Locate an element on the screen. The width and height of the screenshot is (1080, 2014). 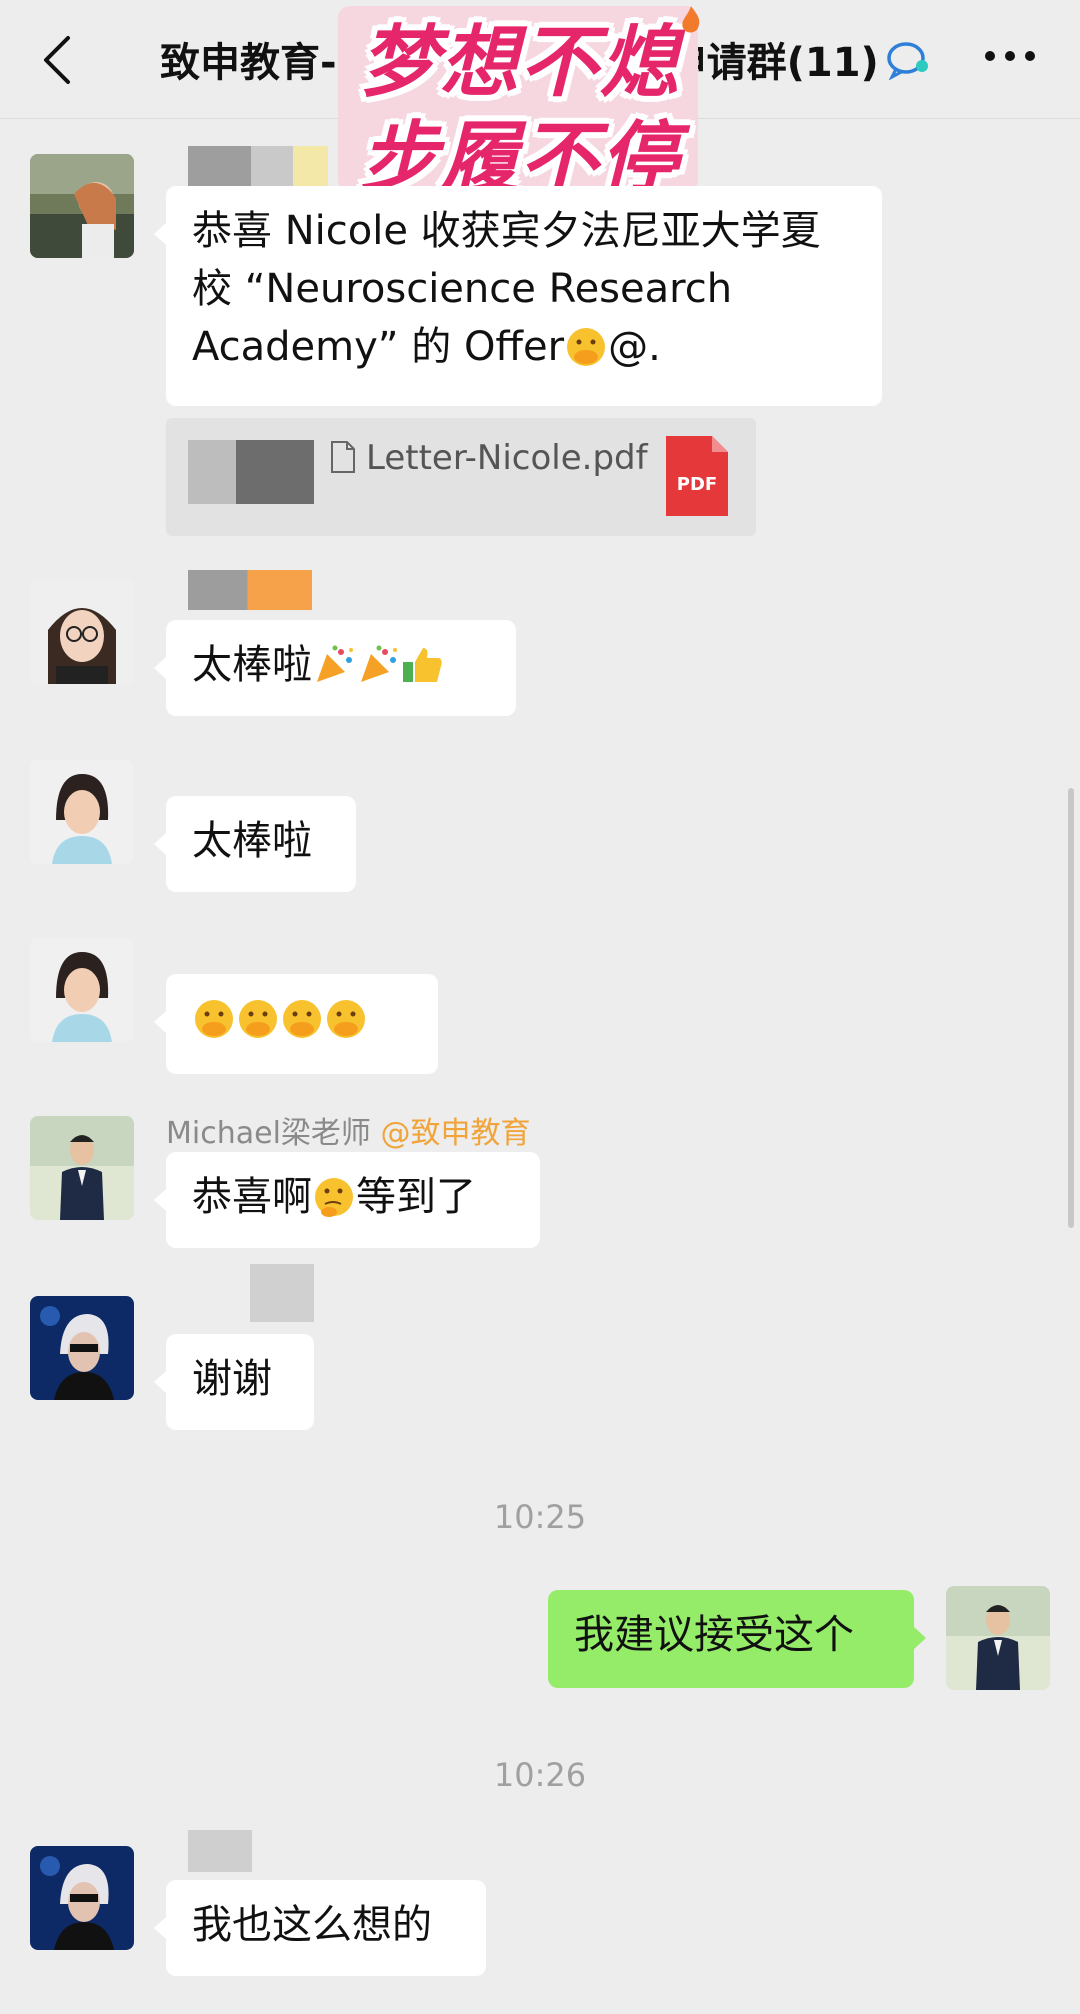
chat-title: 致申教育- 申请群(11) is located at coordinates (519, 59).